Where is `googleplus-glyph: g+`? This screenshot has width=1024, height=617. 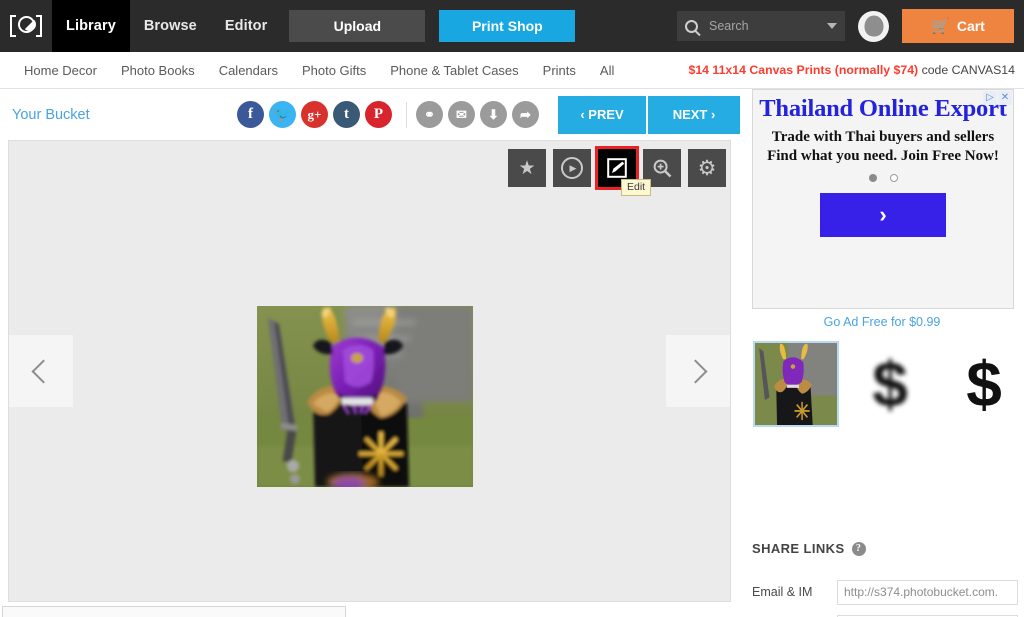
googleplus-glyph: g+ is located at coordinates (314, 114).